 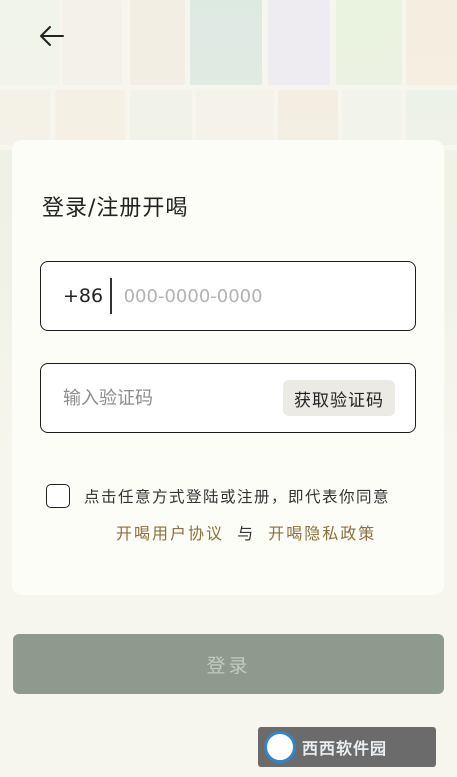 What do you see at coordinates (111, 296) in the screenshot?
I see `field-divider` at bounding box center [111, 296].